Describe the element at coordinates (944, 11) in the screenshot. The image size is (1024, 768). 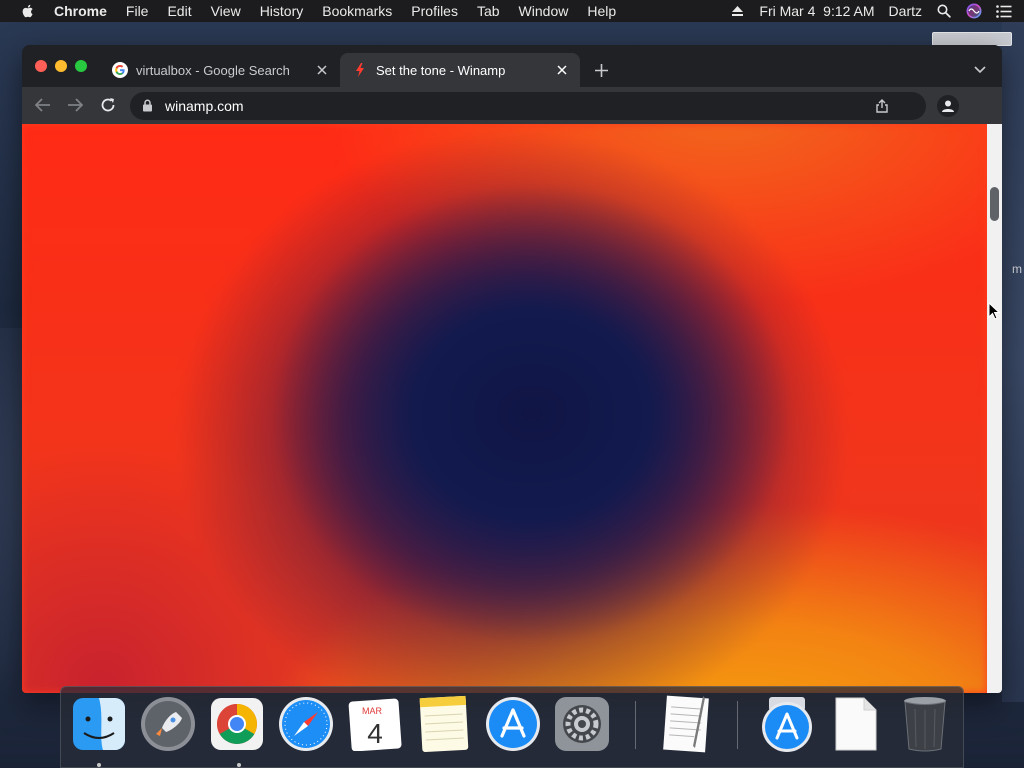
I see `spotlight-search-icon` at that location.